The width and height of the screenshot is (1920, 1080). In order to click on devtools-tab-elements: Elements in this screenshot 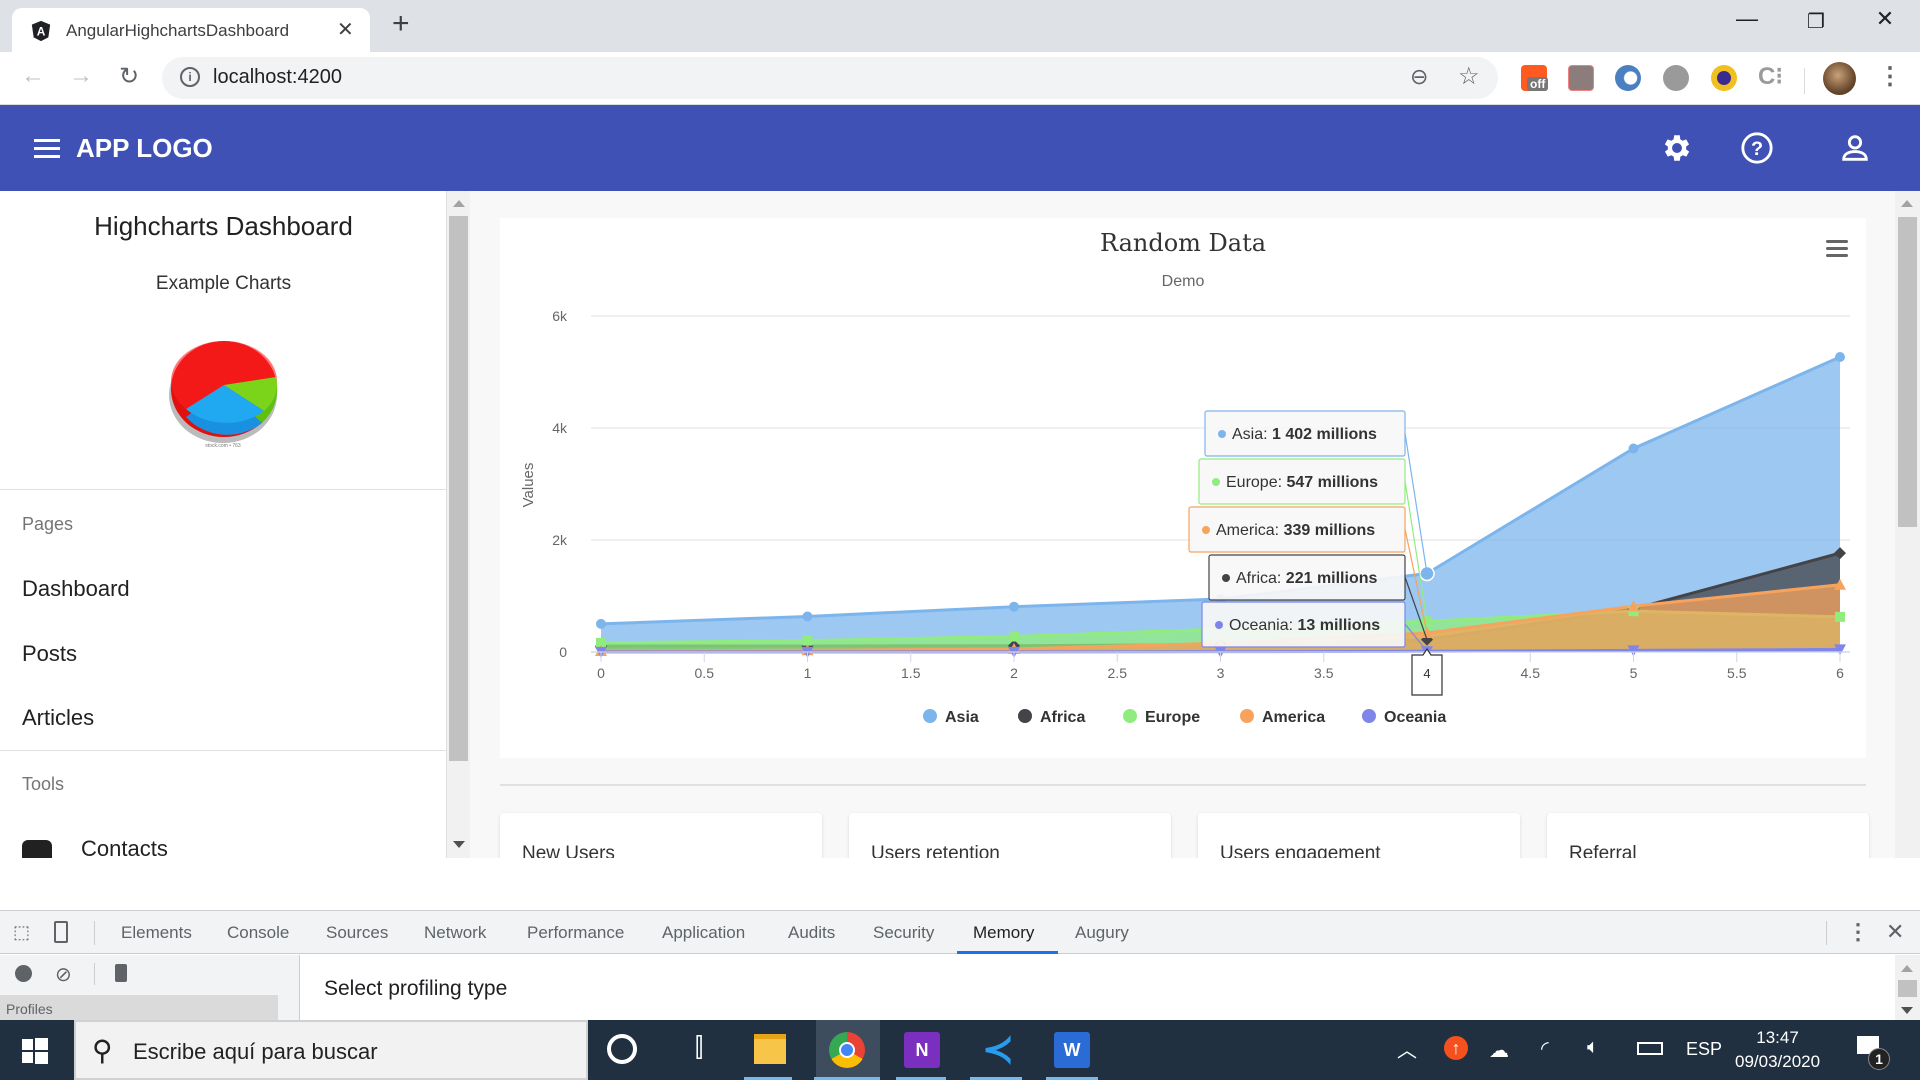, I will do `click(156, 933)`.